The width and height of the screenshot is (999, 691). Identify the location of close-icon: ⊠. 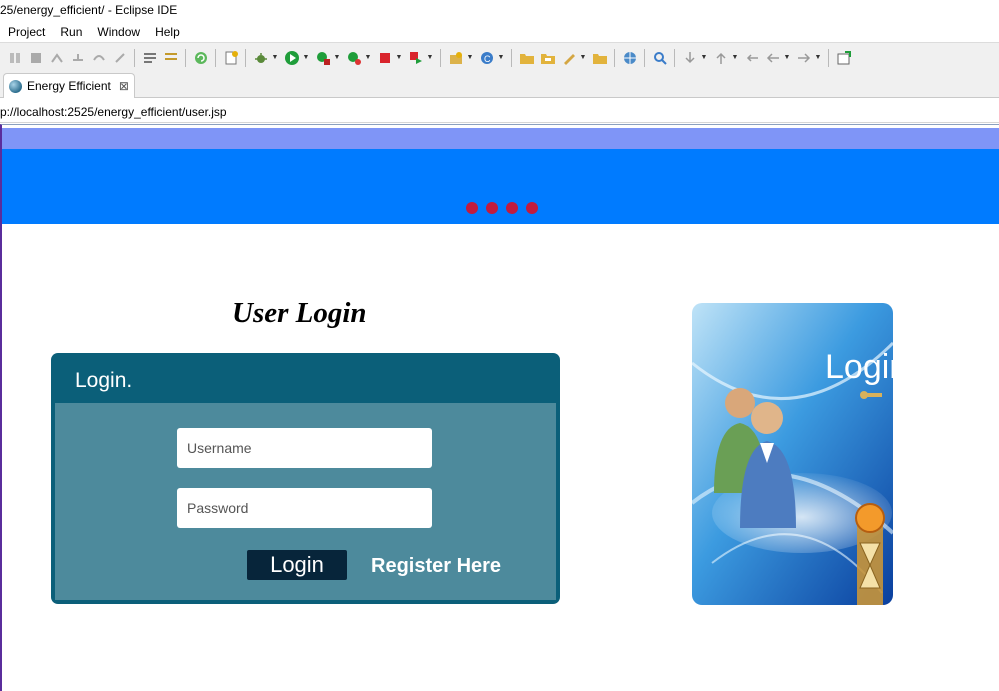
(124, 86).